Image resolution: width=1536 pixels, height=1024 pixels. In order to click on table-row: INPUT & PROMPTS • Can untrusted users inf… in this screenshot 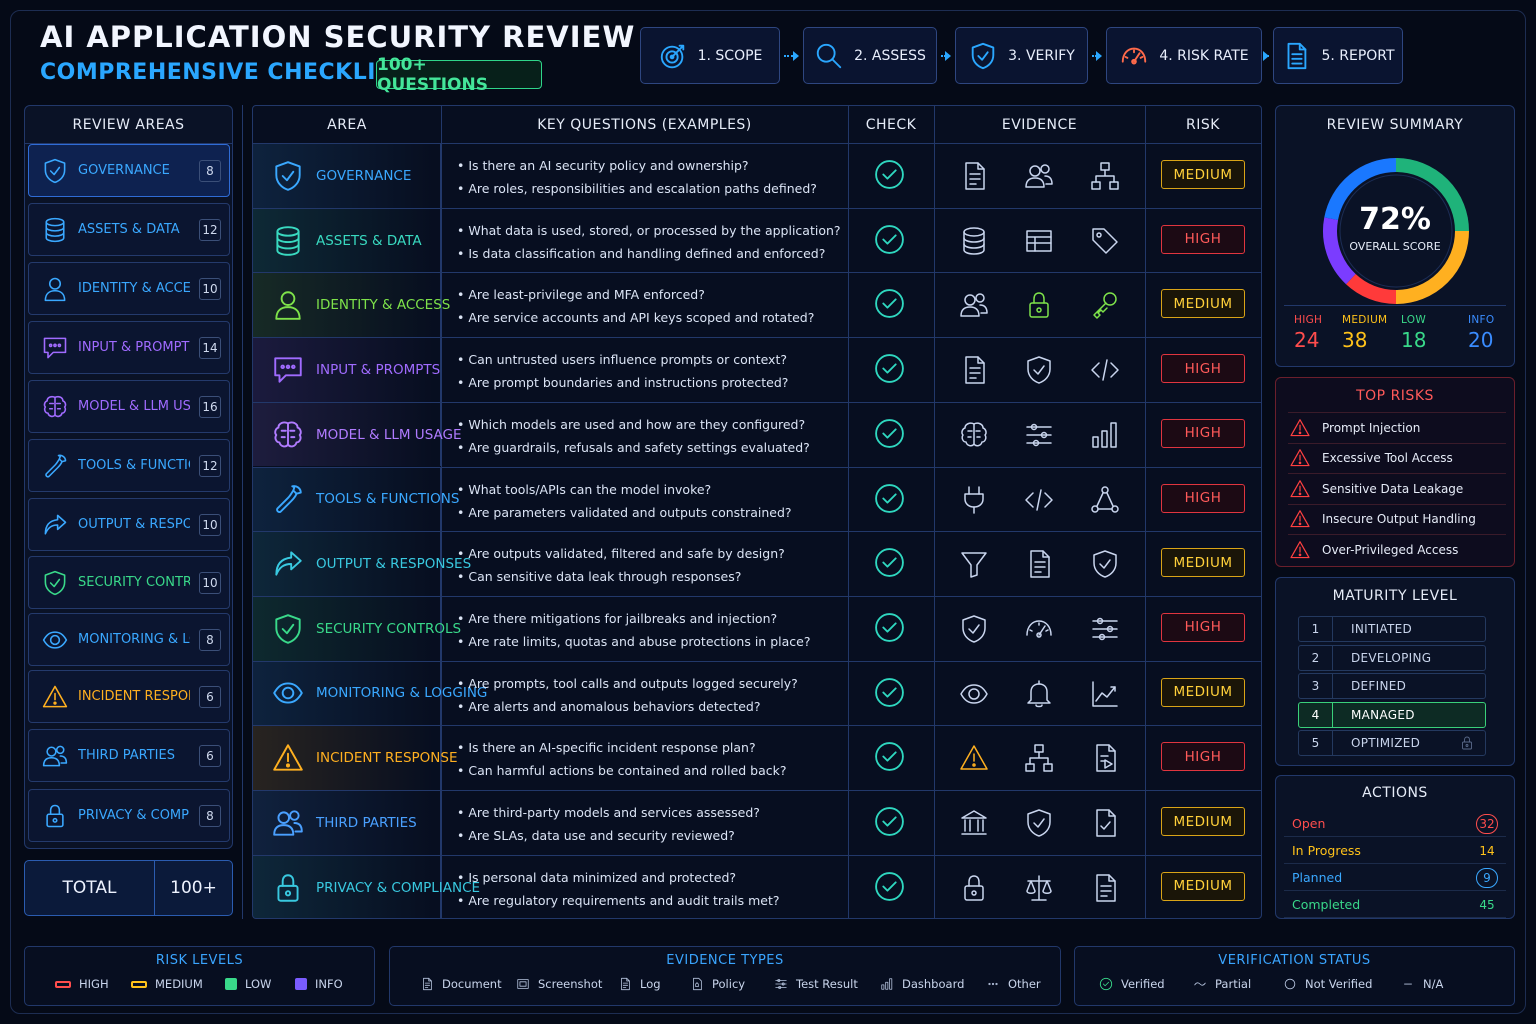, I will do `click(757, 369)`.